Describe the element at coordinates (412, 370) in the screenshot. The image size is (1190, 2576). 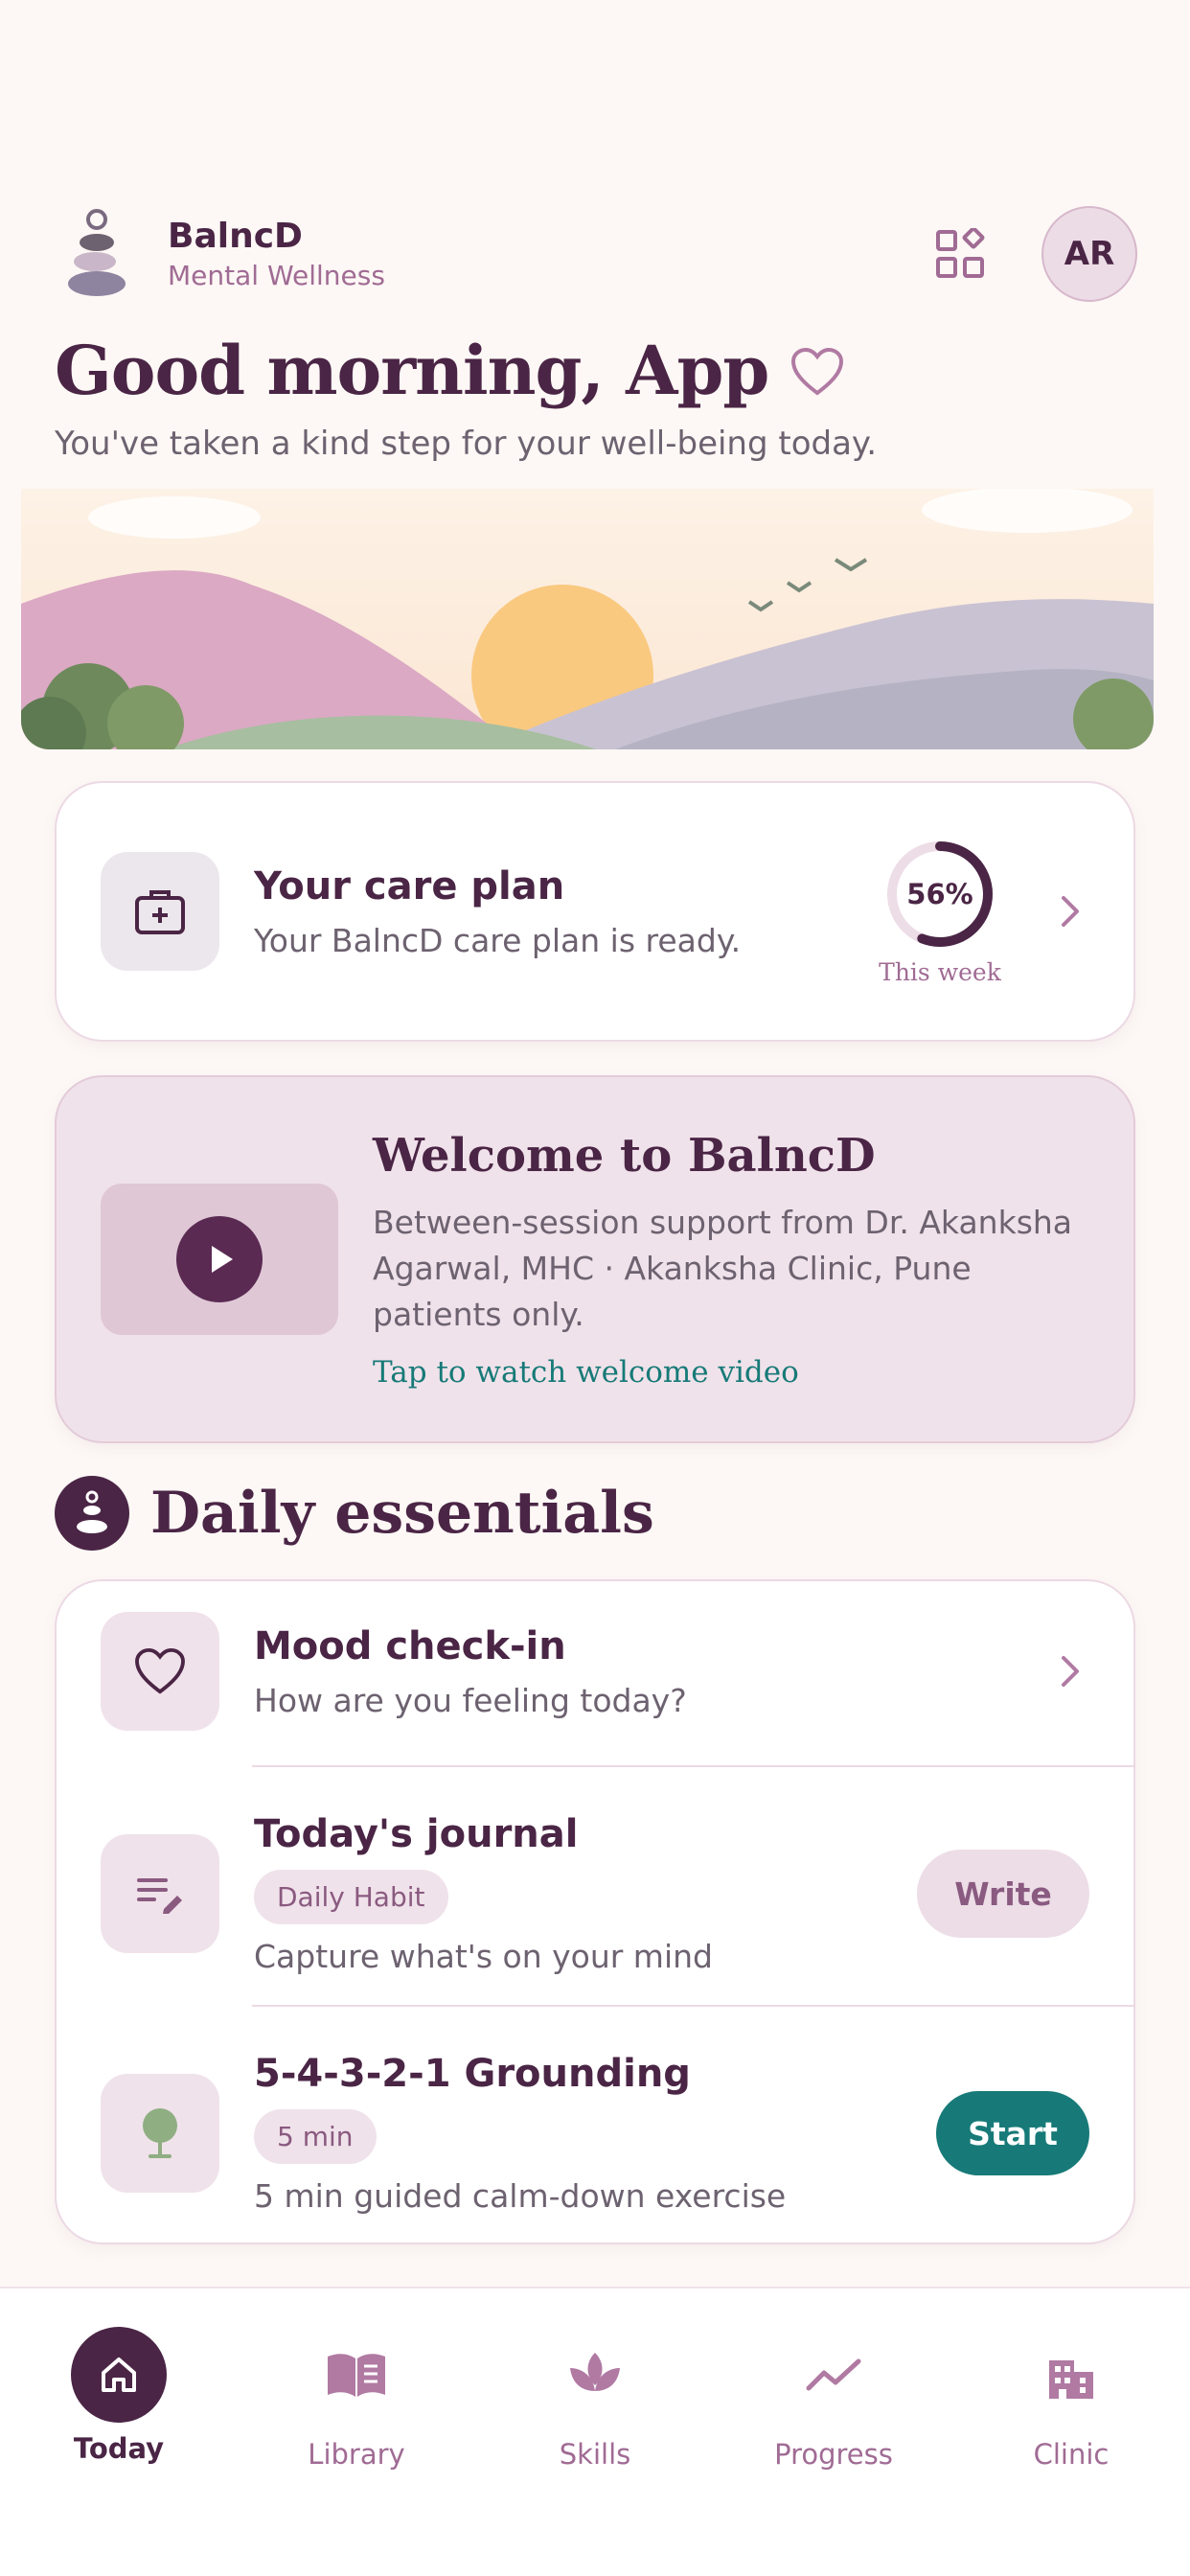
I see `greeting-title: Good morning, App` at that location.